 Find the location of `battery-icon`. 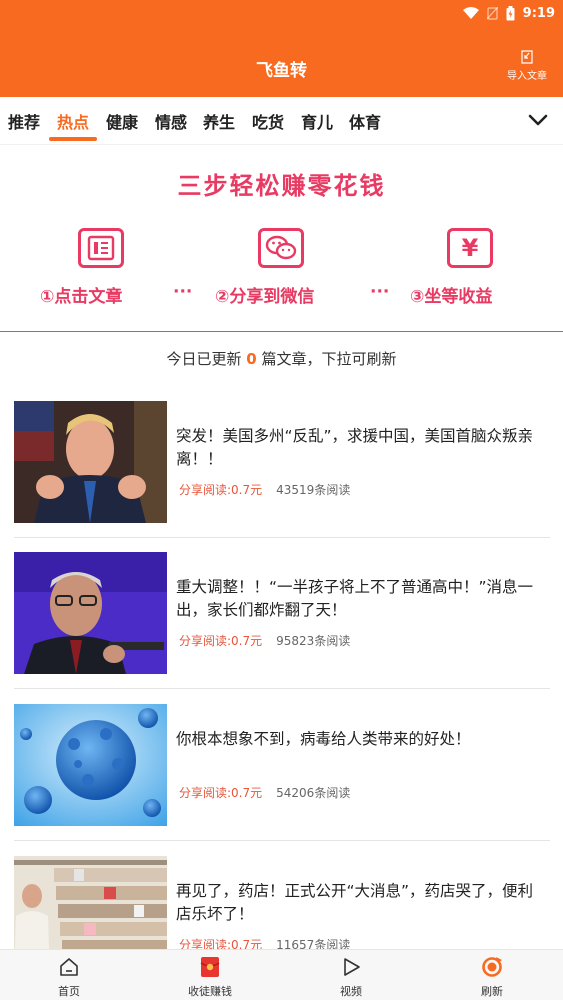

battery-icon is located at coordinates (510, 12).